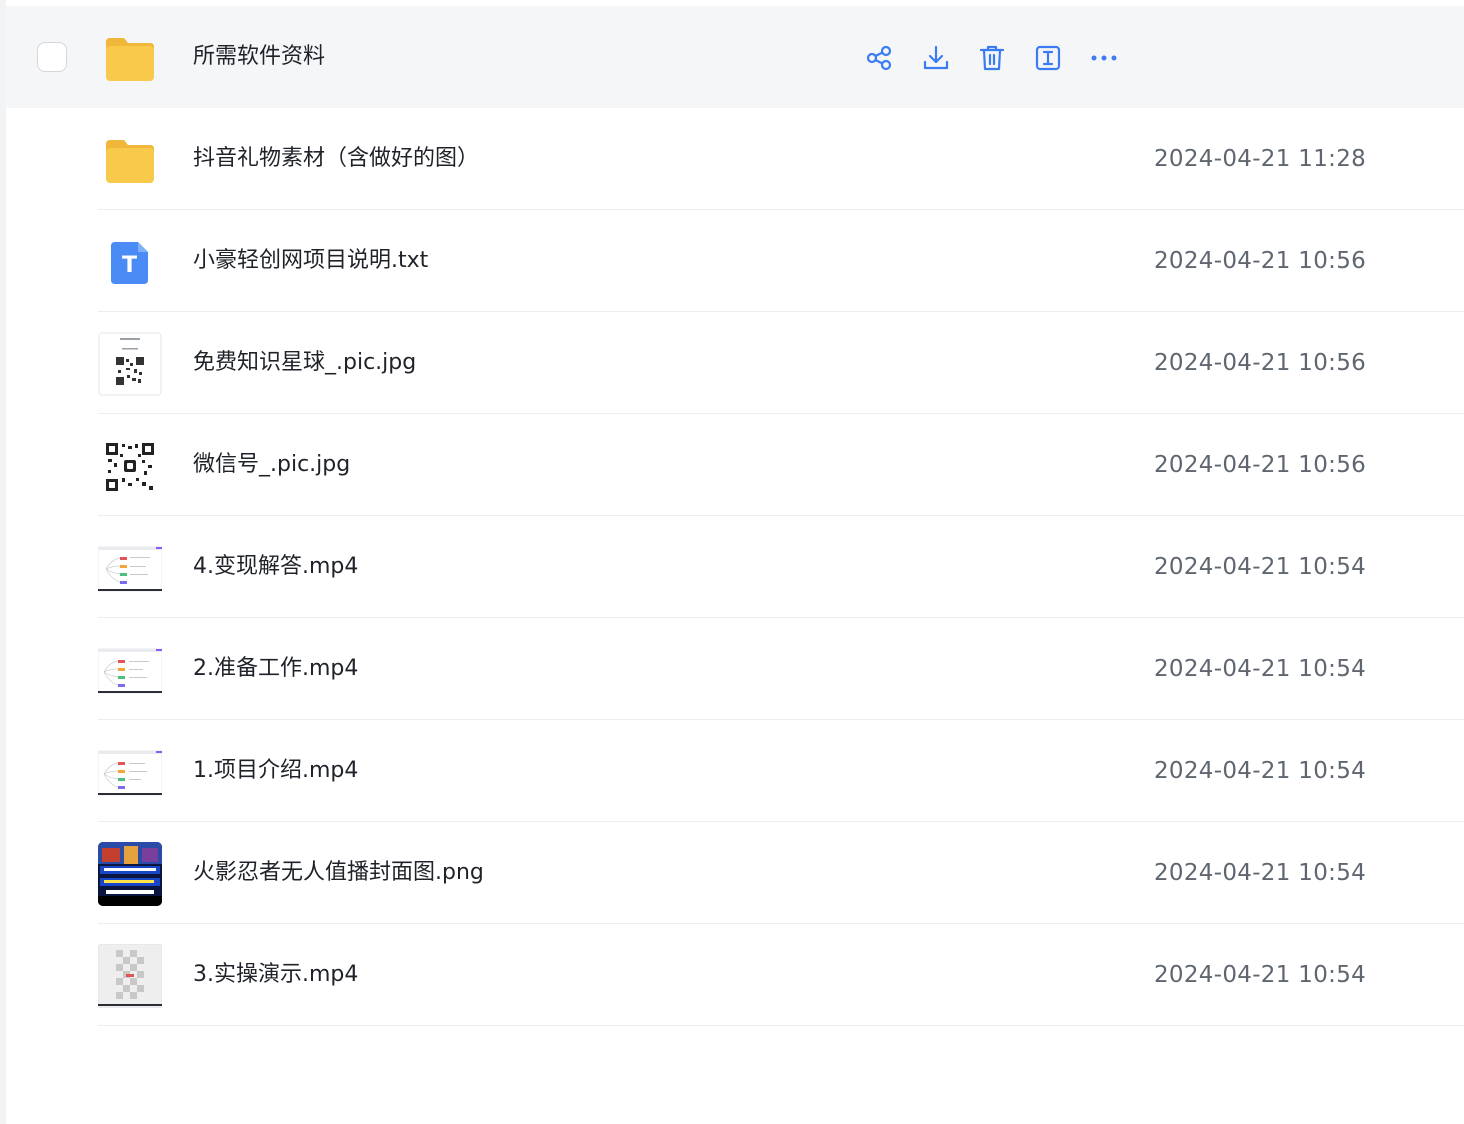 The height and width of the screenshot is (1124, 1464). What do you see at coordinates (781, 1025) in the screenshot?
I see `row-divider` at bounding box center [781, 1025].